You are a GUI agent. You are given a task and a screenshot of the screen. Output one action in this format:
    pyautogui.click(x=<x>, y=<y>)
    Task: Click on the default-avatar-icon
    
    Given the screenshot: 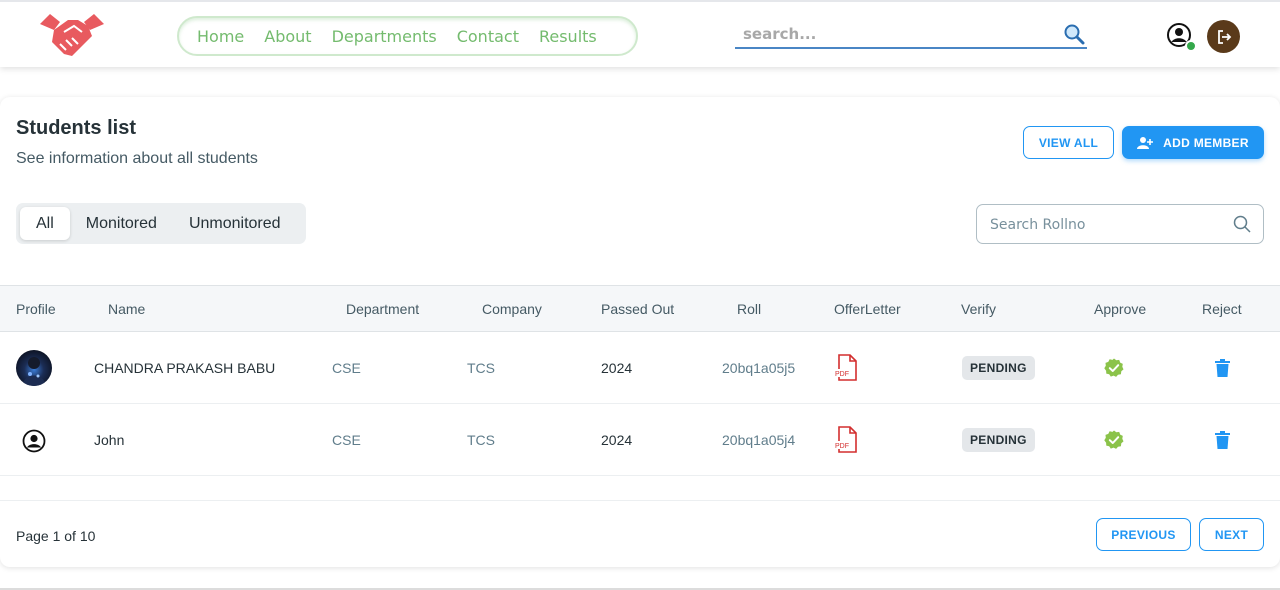 What is the action you would take?
    pyautogui.click(x=34, y=441)
    